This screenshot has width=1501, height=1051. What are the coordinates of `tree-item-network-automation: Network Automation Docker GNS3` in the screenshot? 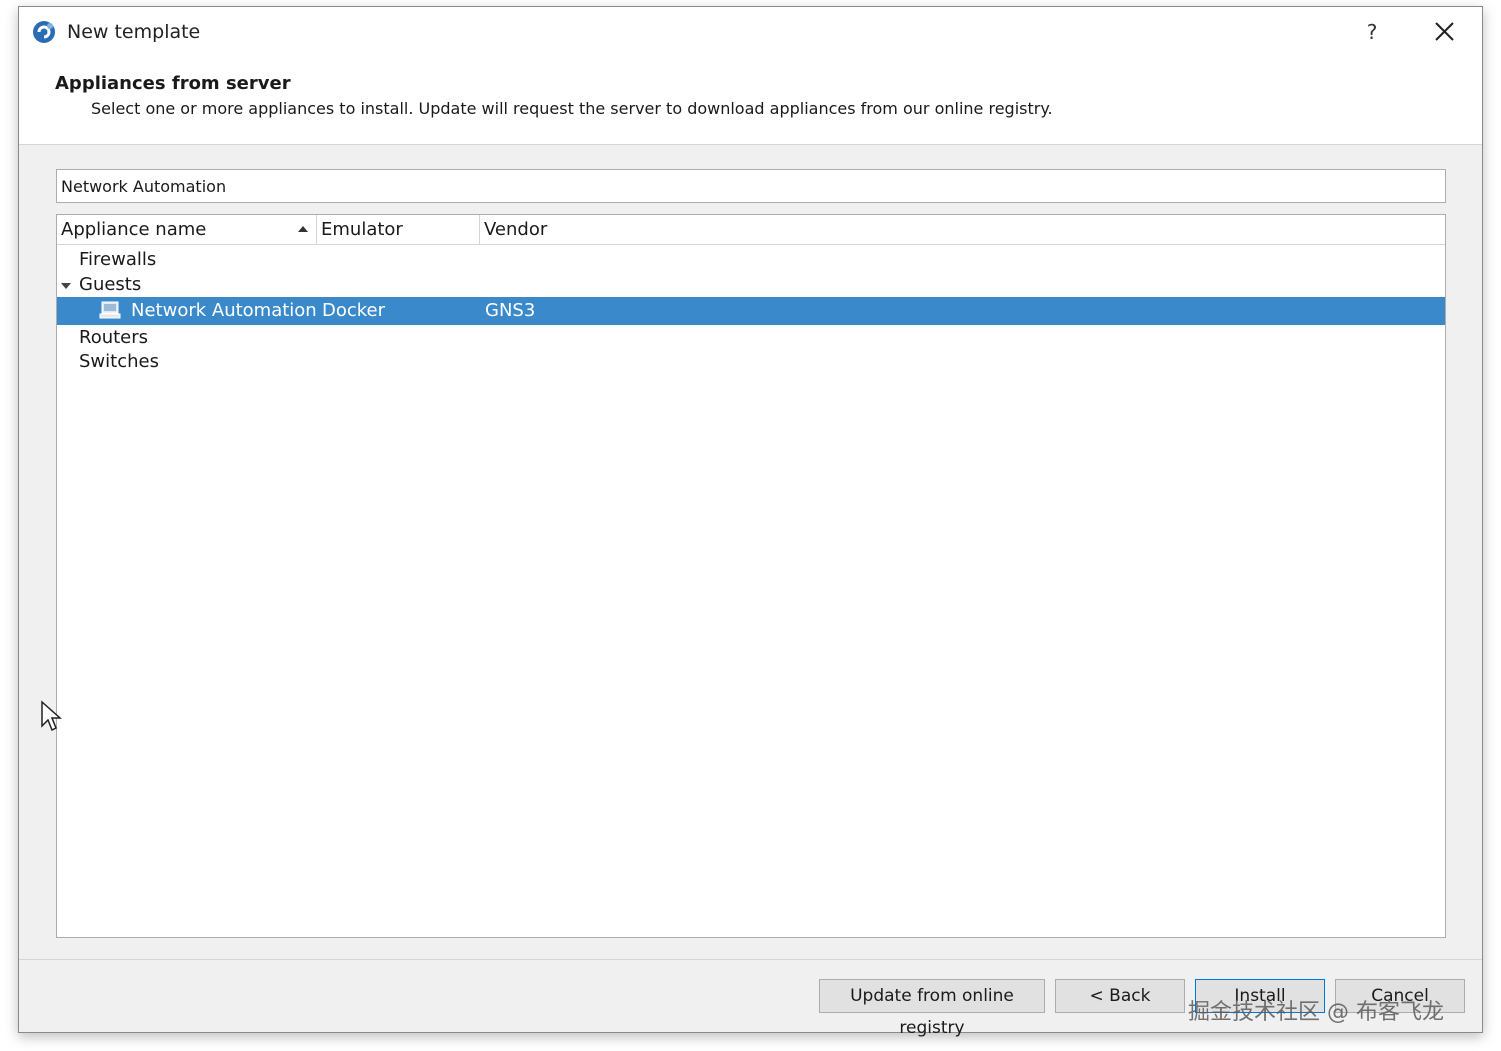 It's located at (751, 311).